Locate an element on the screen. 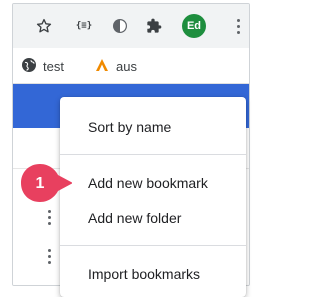 Image resolution: width=320 pixels, height=297 pixels. menu-item-sort-by-name: Sort by name is located at coordinates (129, 127).